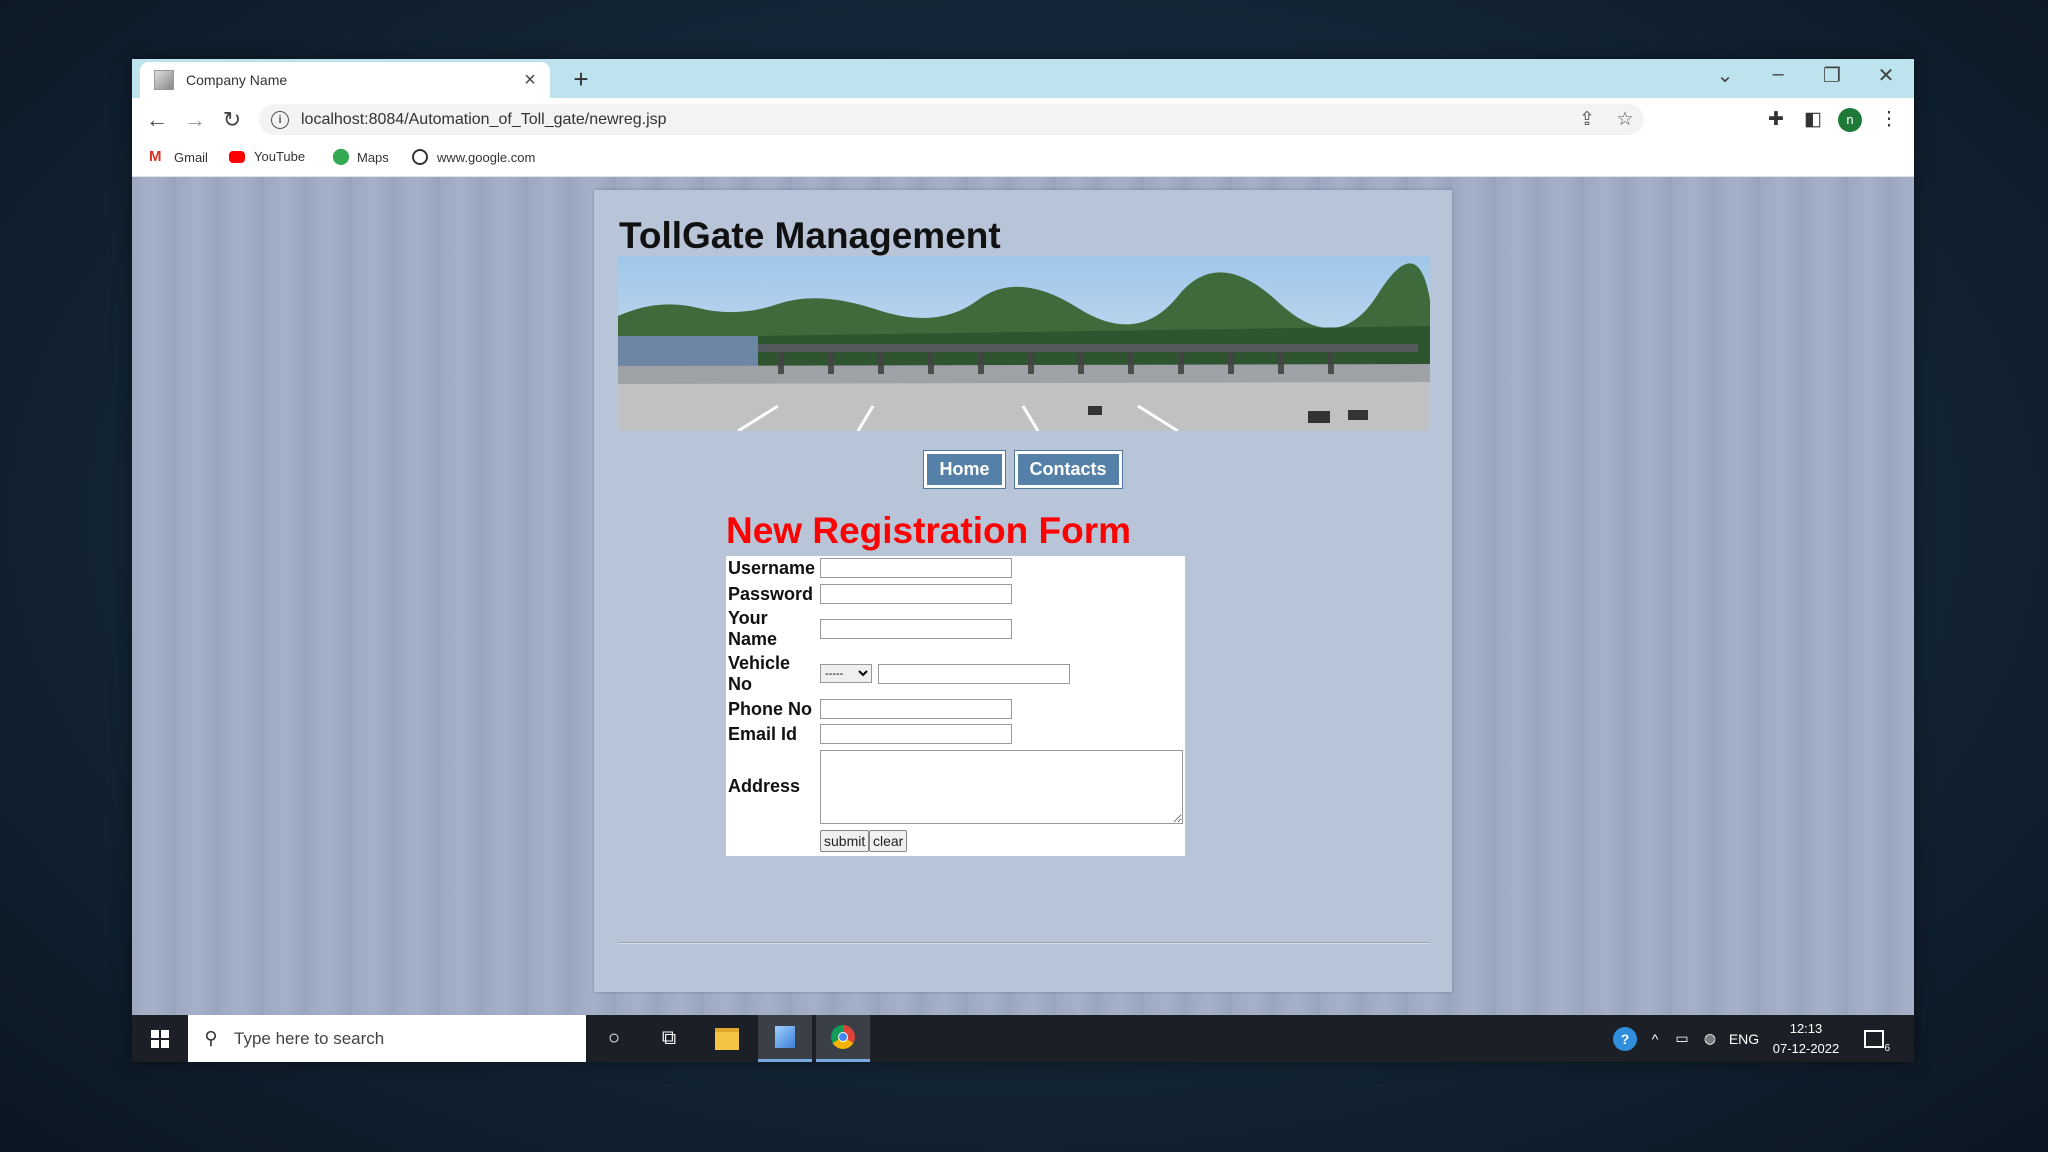 The height and width of the screenshot is (1152, 2048). I want to click on gmail-icon: M, so click(155, 156).